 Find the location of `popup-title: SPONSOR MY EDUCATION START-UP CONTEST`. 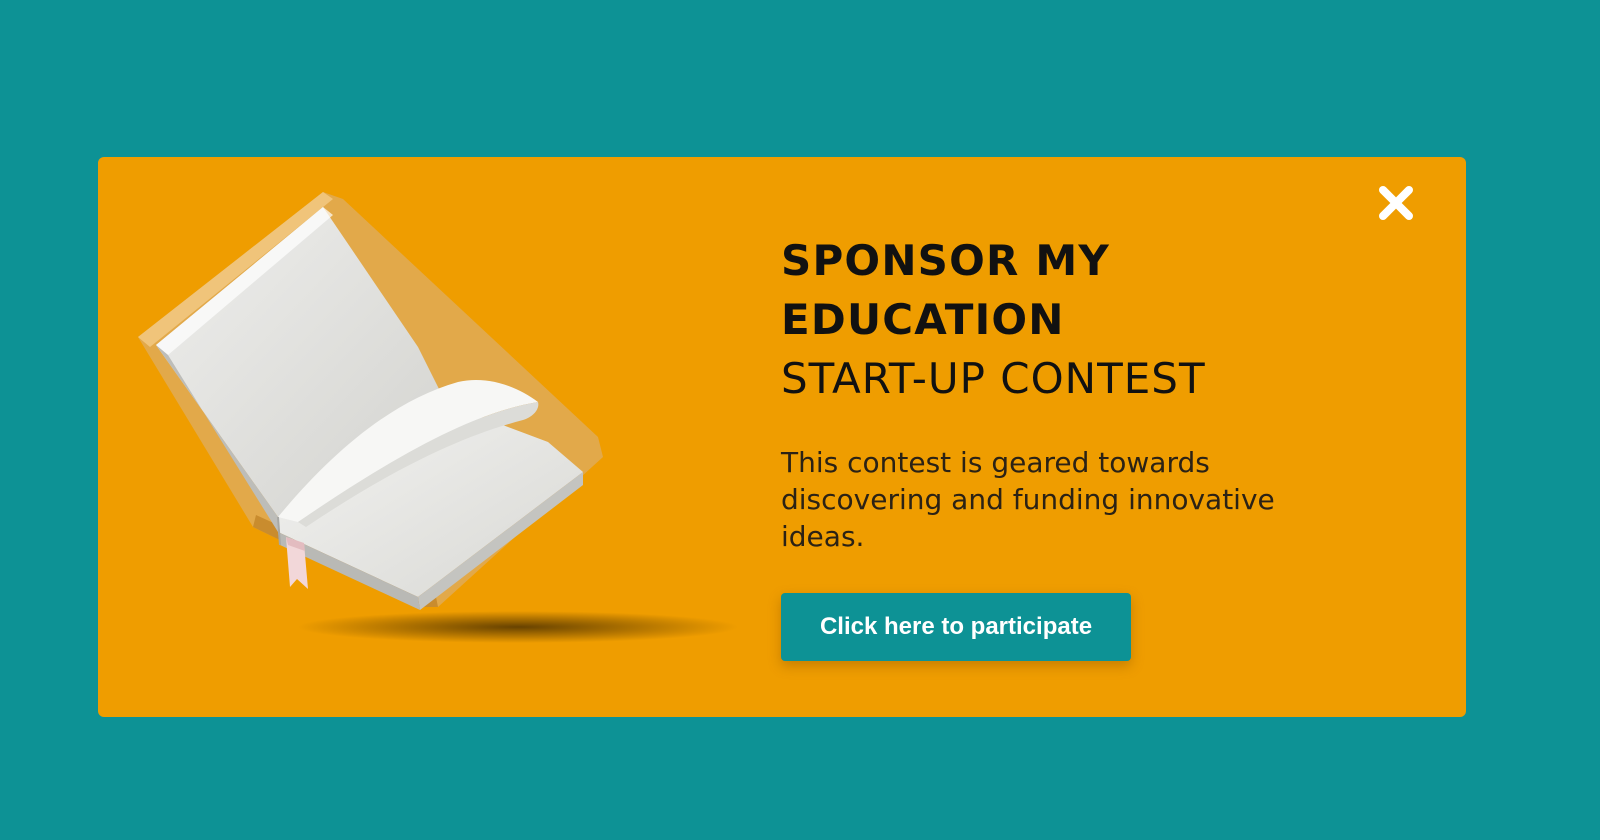

popup-title: SPONSOR MY EDUCATION START-UP CONTEST is located at coordinates (1091, 319).